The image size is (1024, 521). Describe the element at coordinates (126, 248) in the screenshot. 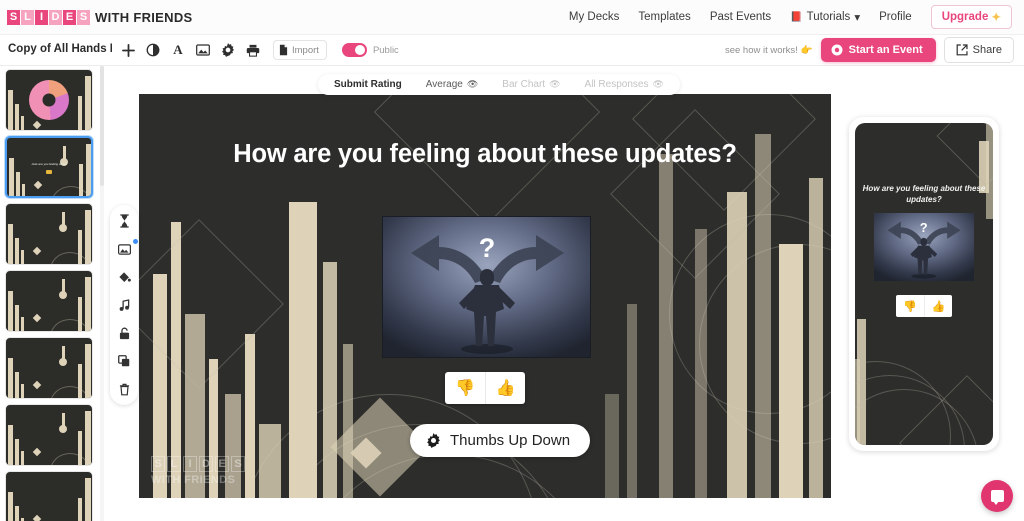

I see `background-image-icon` at that location.